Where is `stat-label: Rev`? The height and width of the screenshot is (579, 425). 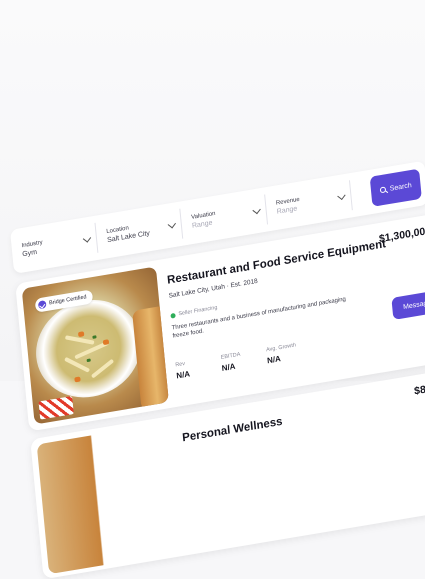
stat-label: Rev is located at coordinates (180, 364).